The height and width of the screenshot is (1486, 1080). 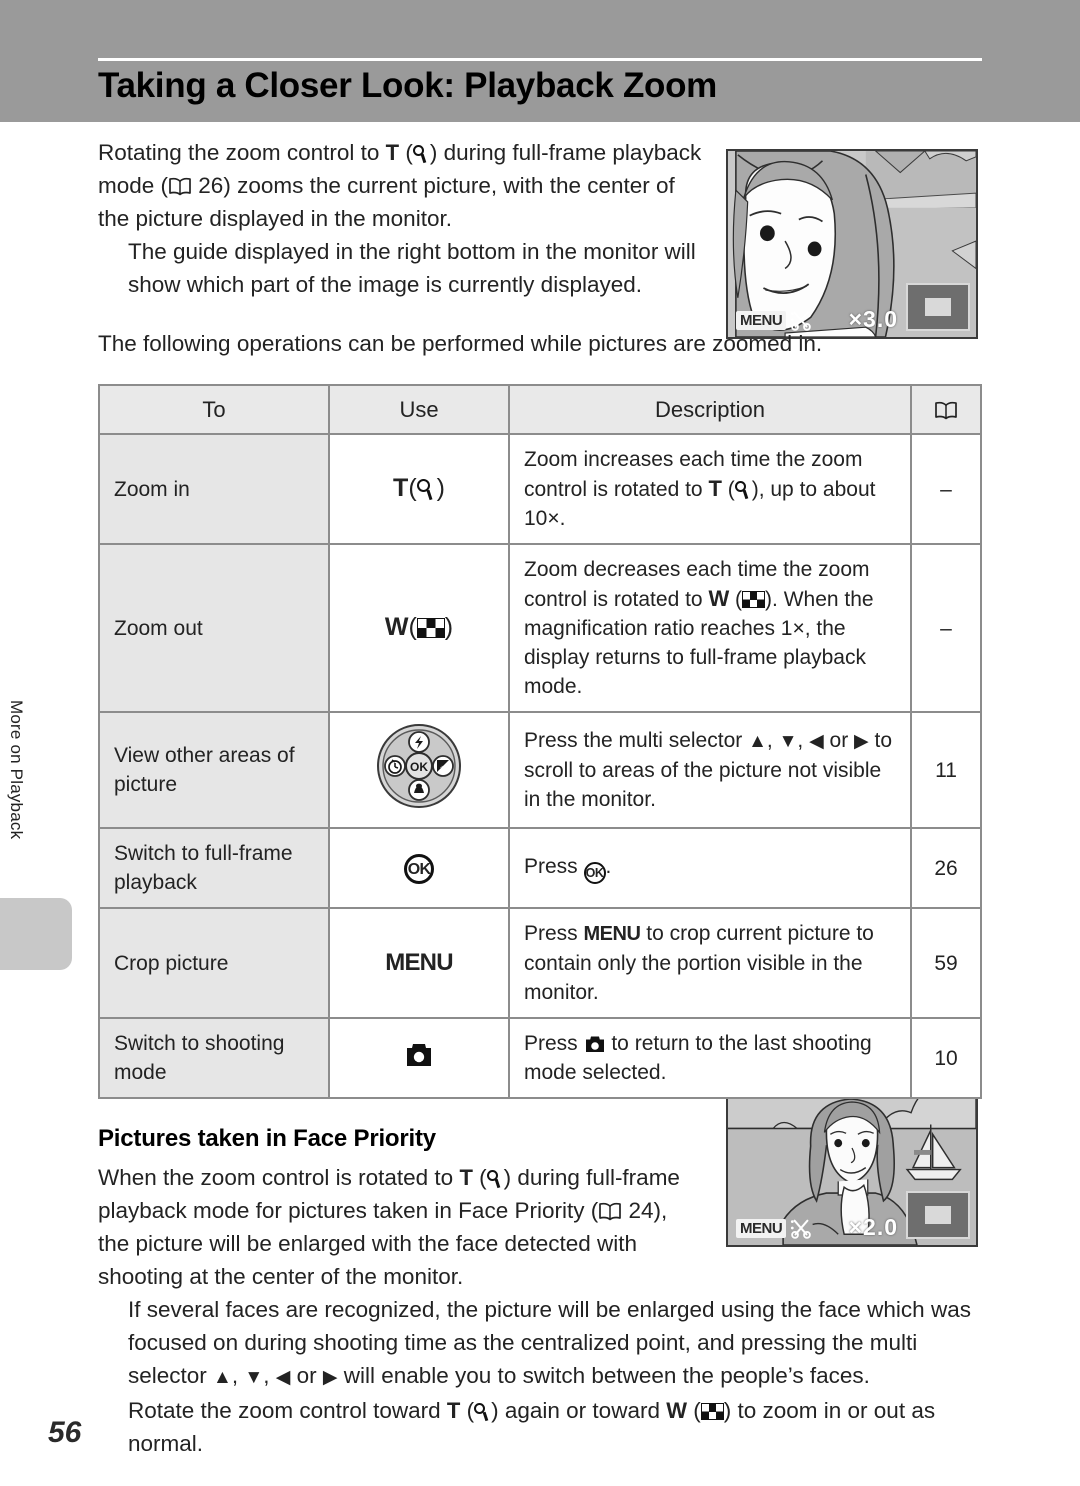 What do you see at coordinates (214, 963) in the screenshot?
I see `row-crop-to: Crop picture` at bounding box center [214, 963].